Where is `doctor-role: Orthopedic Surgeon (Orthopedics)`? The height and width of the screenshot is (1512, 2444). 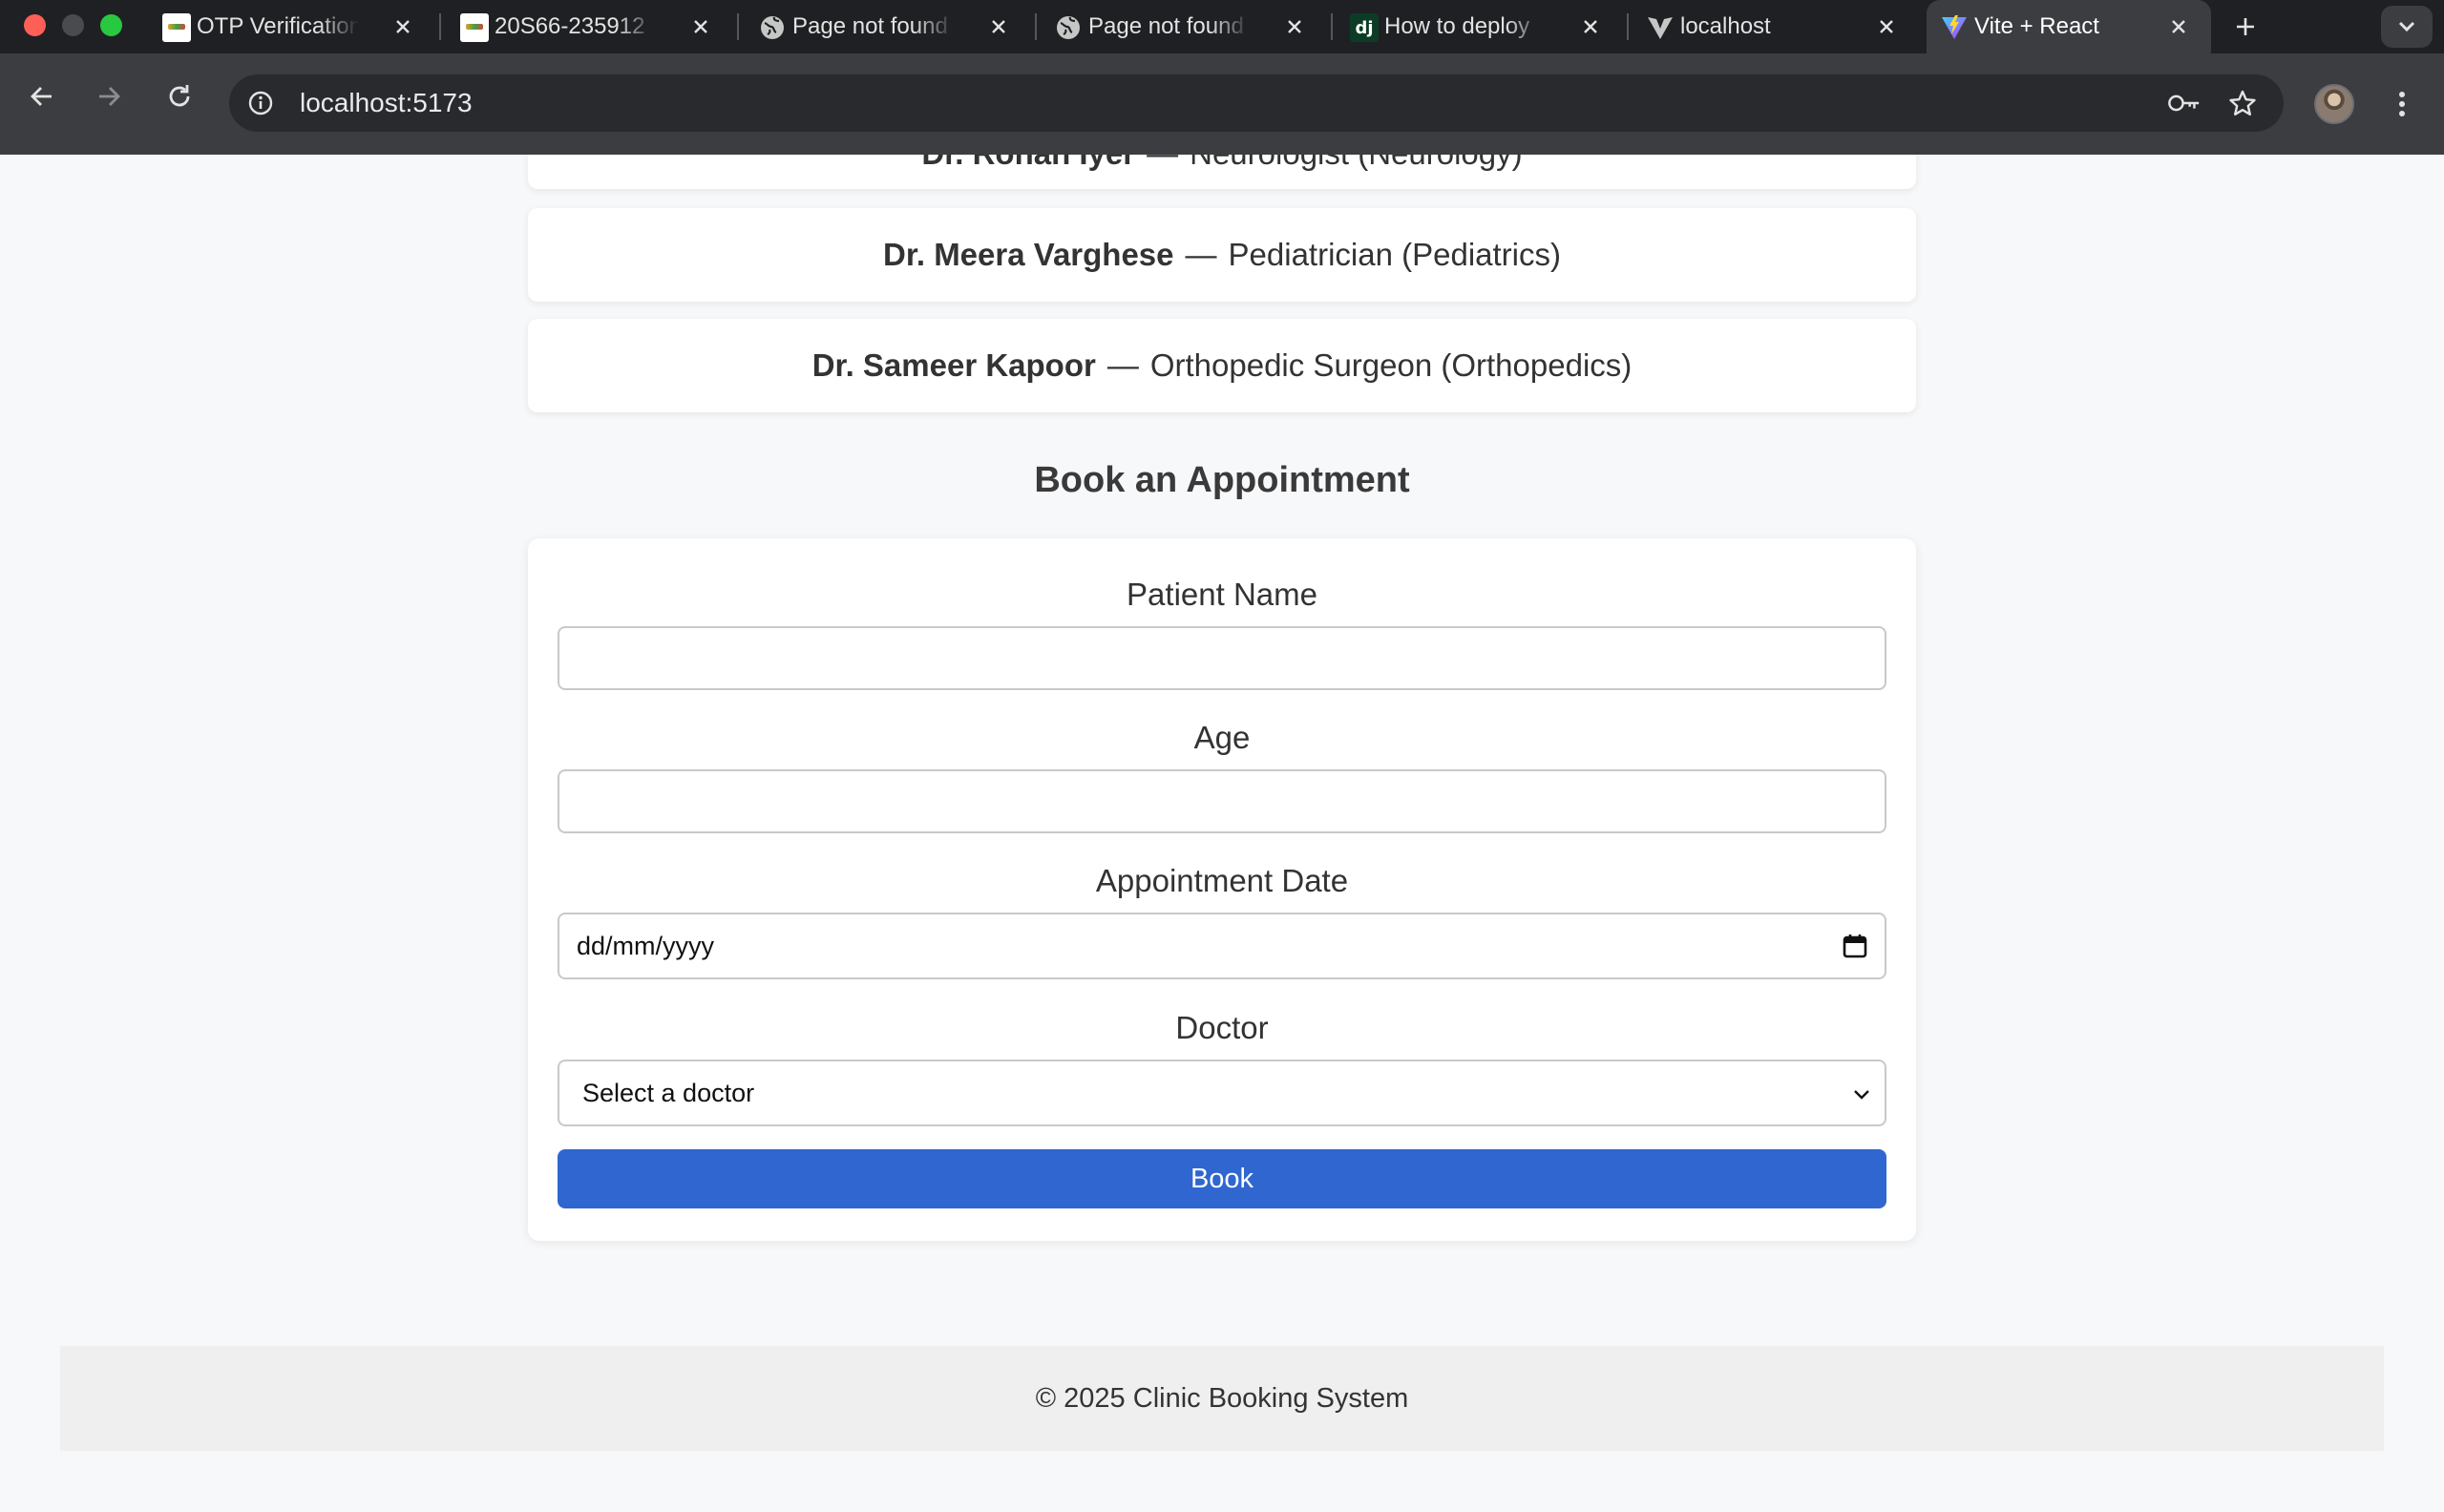 doctor-role: Orthopedic Surgeon (Orthopedics) is located at coordinates (1391, 365).